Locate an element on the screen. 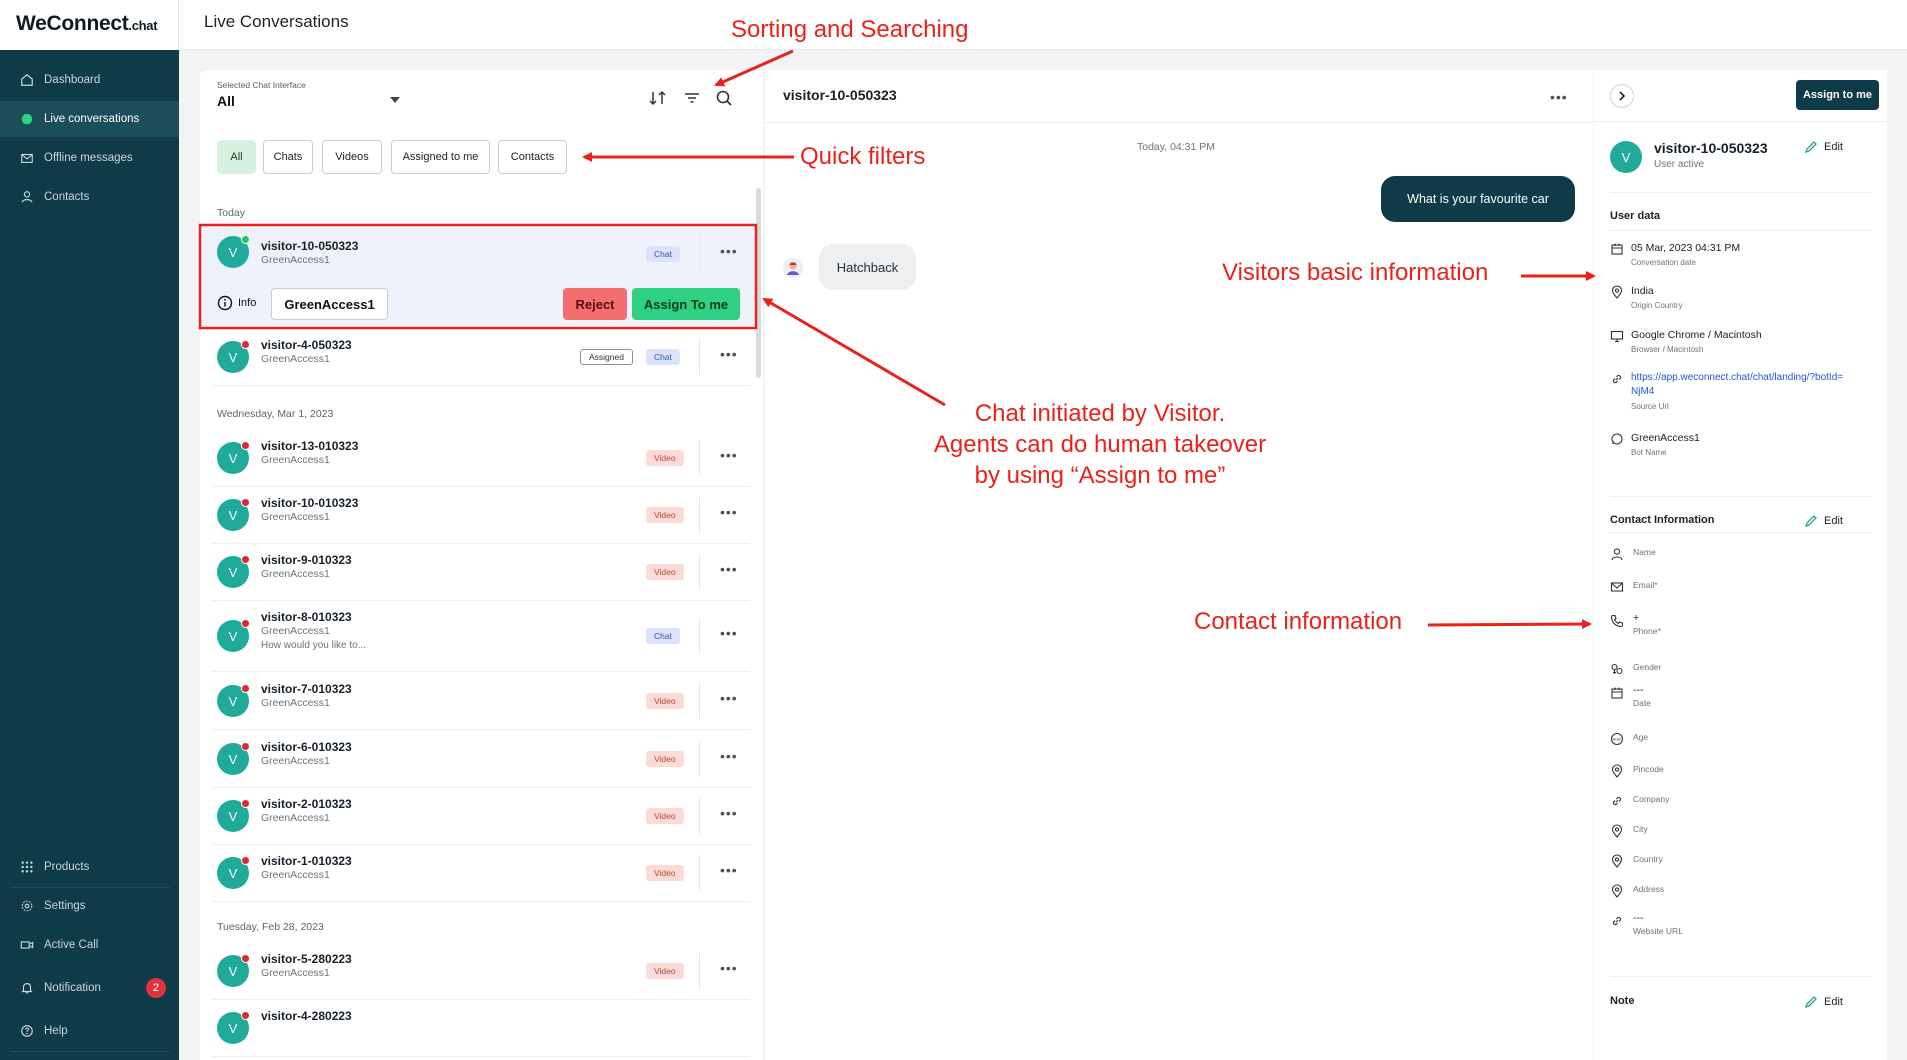 This screenshot has height=1060, width=1907. edit-note-button: Edit is located at coordinates (1823, 1002).